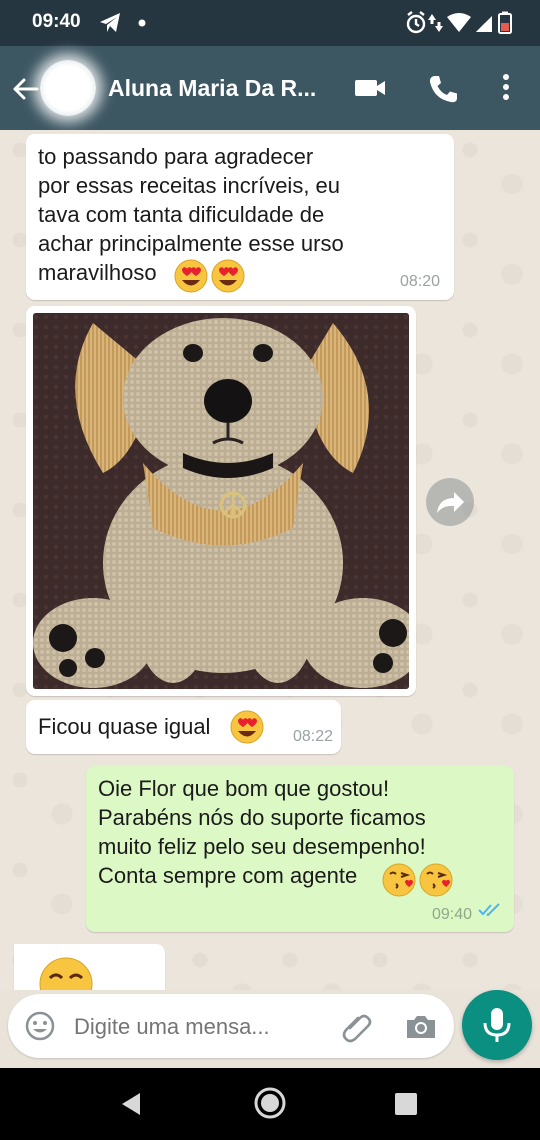  I want to click on video-call-icon, so click(370, 88).